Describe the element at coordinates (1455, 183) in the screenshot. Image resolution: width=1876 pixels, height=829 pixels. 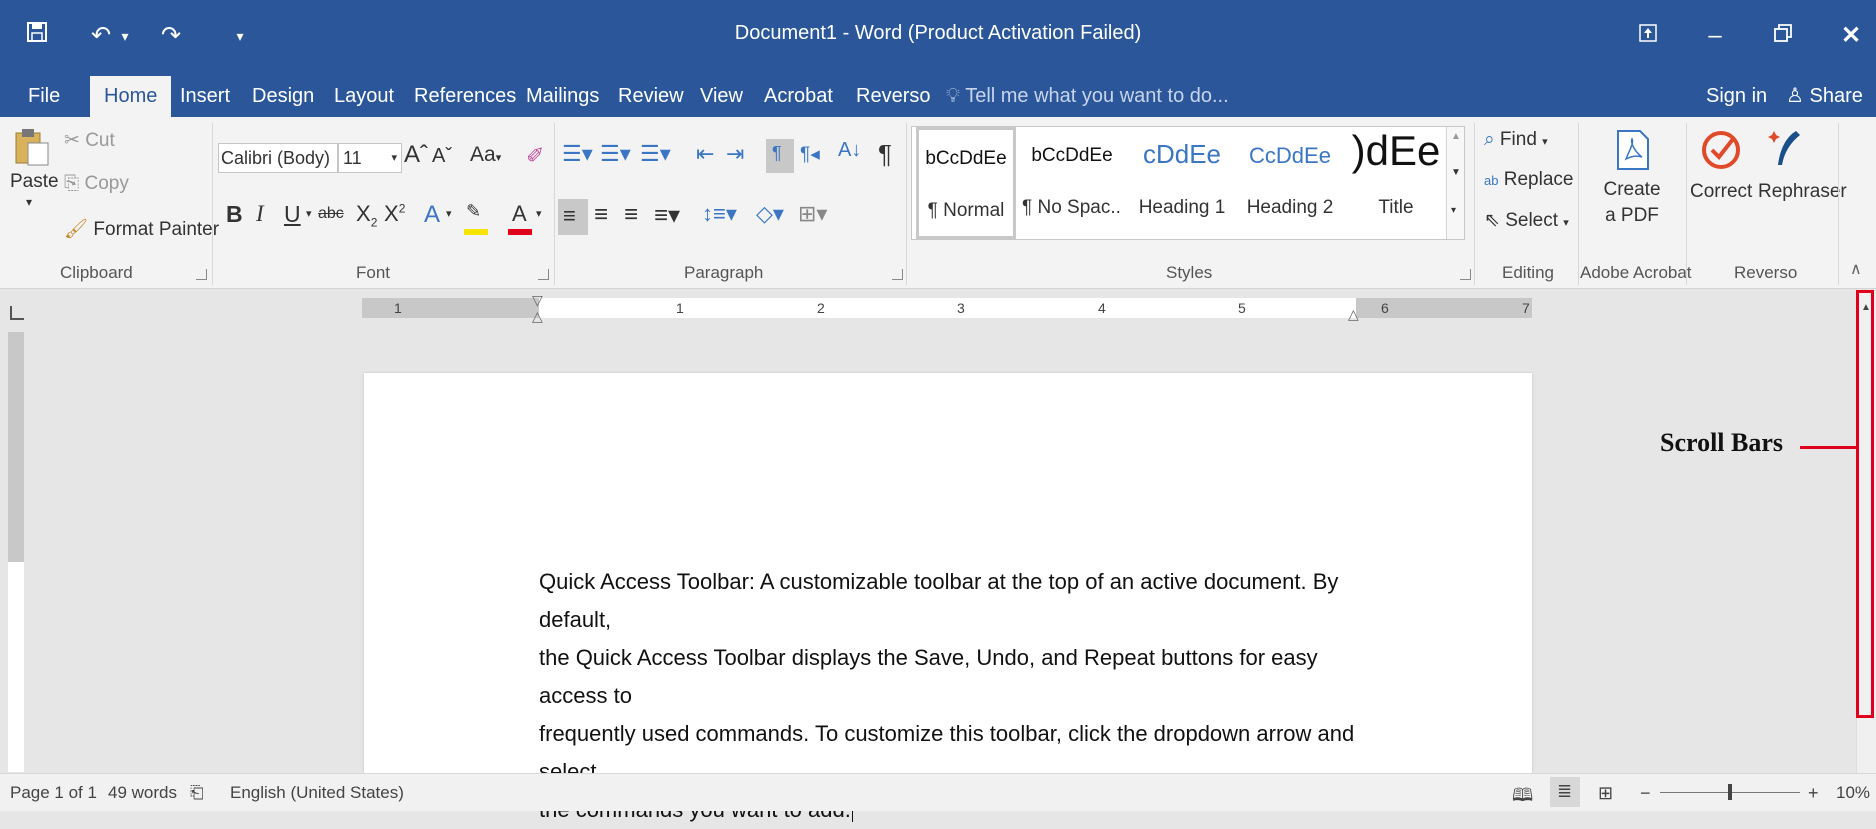
I see `styles-gallery-scroll: ▲ ▼ ▾` at that location.